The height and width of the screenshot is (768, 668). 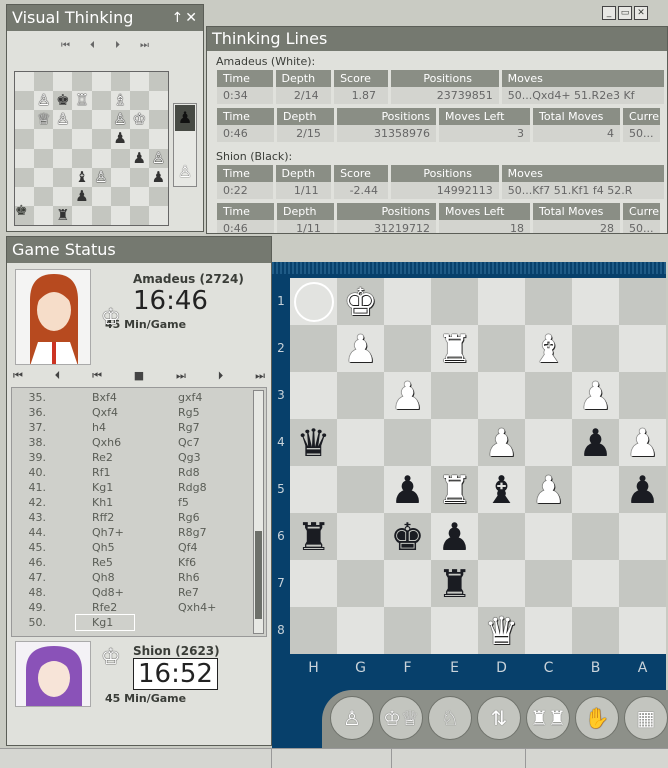 I want to click on black-rook-icon: ♜, so click(x=313, y=537).